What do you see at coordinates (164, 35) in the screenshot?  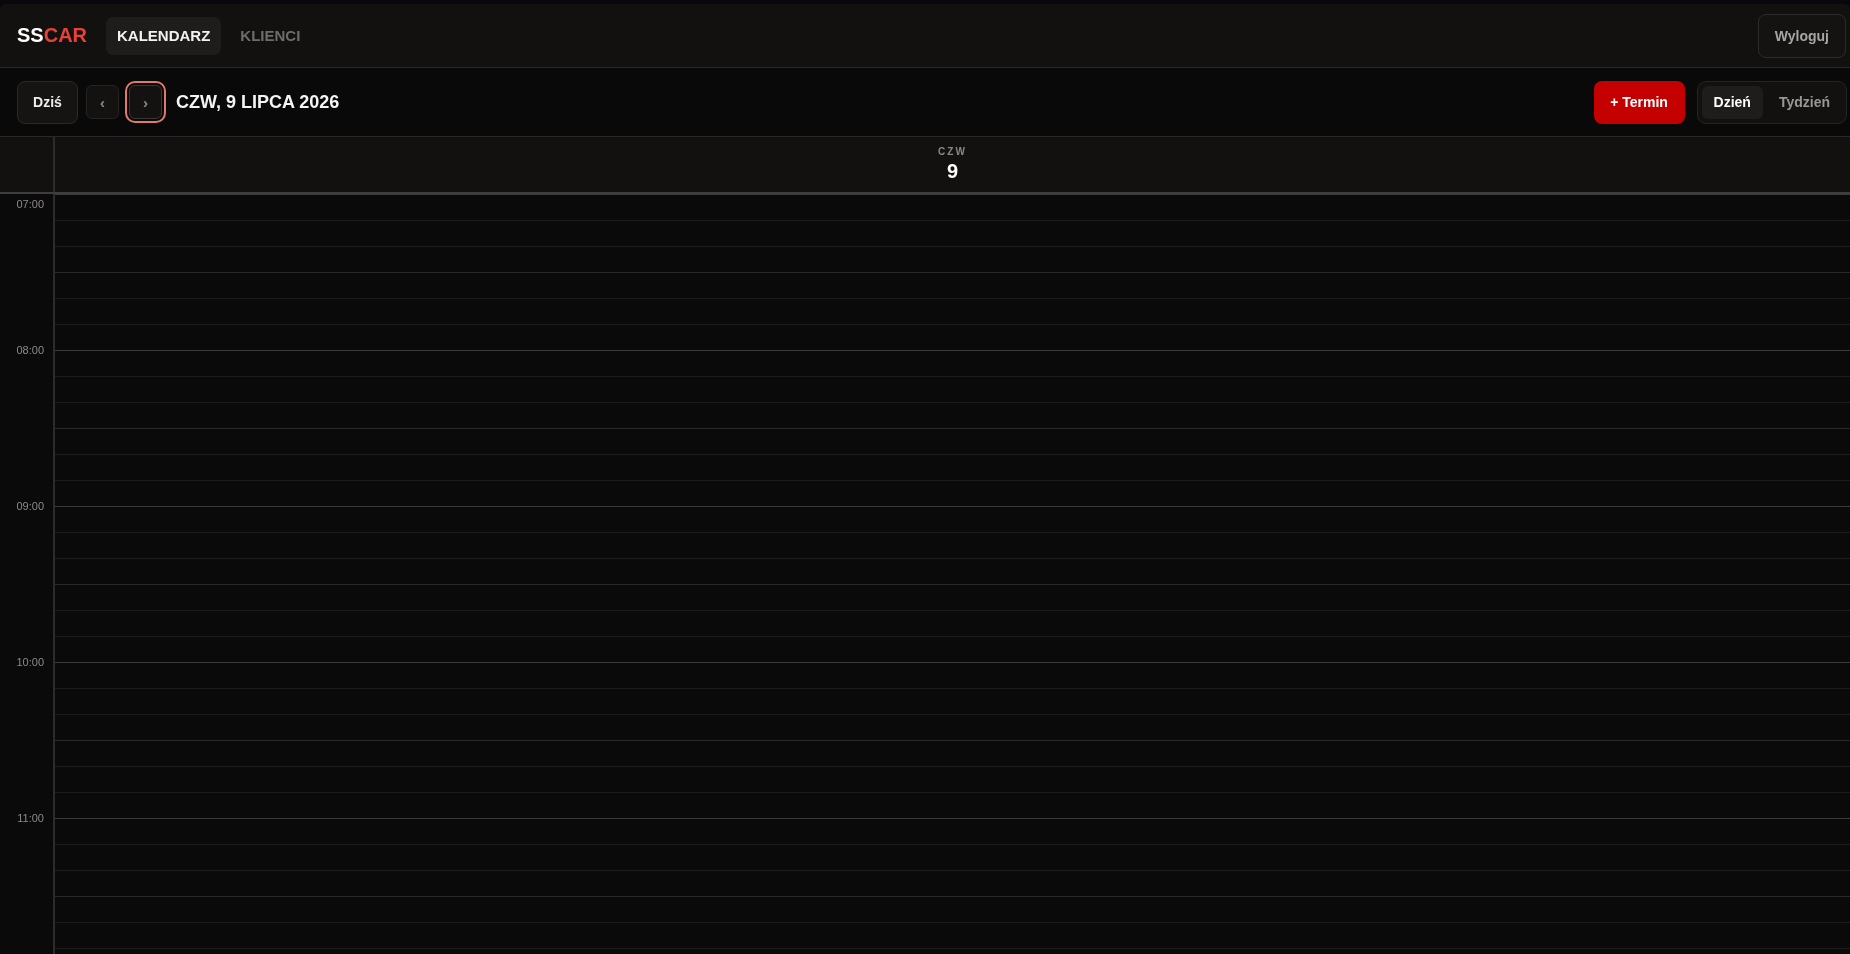 I see `nav-tab: KALENDARZ` at bounding box center [164, 35].